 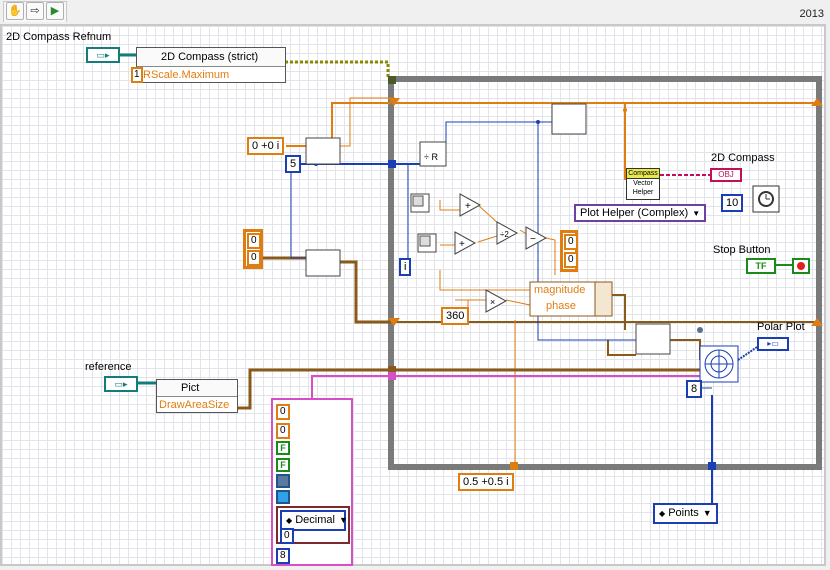 What do you see at coordinates (742, 250) in the screenshot?
I see `stop-button-label: Stop Button` at bounding box center [742, 250].